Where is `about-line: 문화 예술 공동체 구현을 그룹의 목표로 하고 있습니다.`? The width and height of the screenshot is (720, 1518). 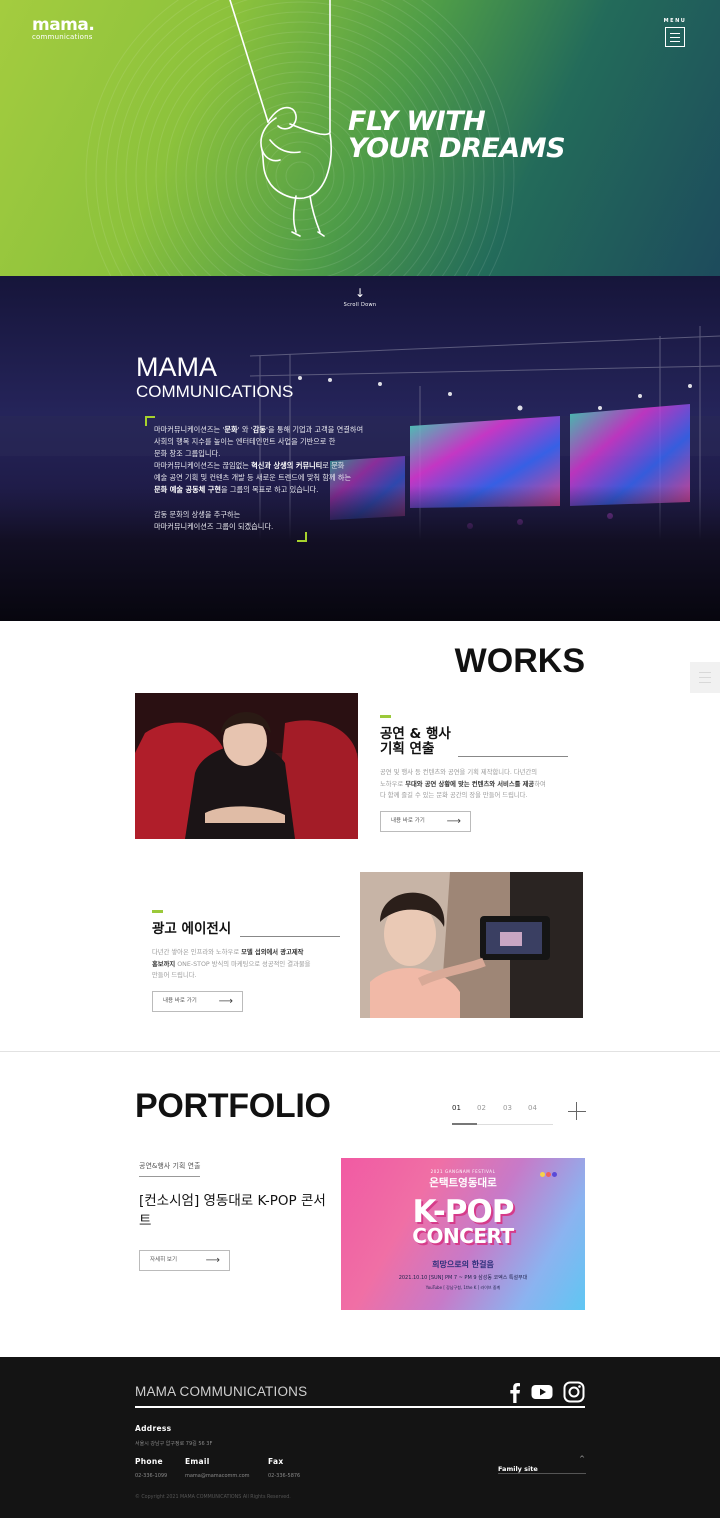 about-line: 문화 예술 공동체 구현을 그룹의 목표로 하고 있습니다. is located at coordinates (236, 490).